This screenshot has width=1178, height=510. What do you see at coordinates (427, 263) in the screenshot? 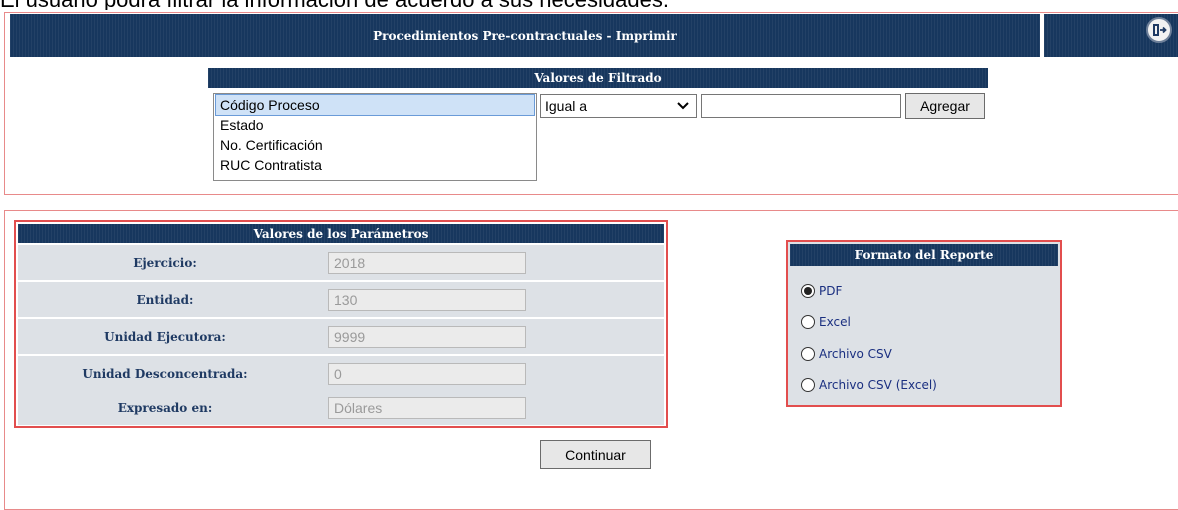
I see `param-value-field: 2018` at bounding box center [427, 263].